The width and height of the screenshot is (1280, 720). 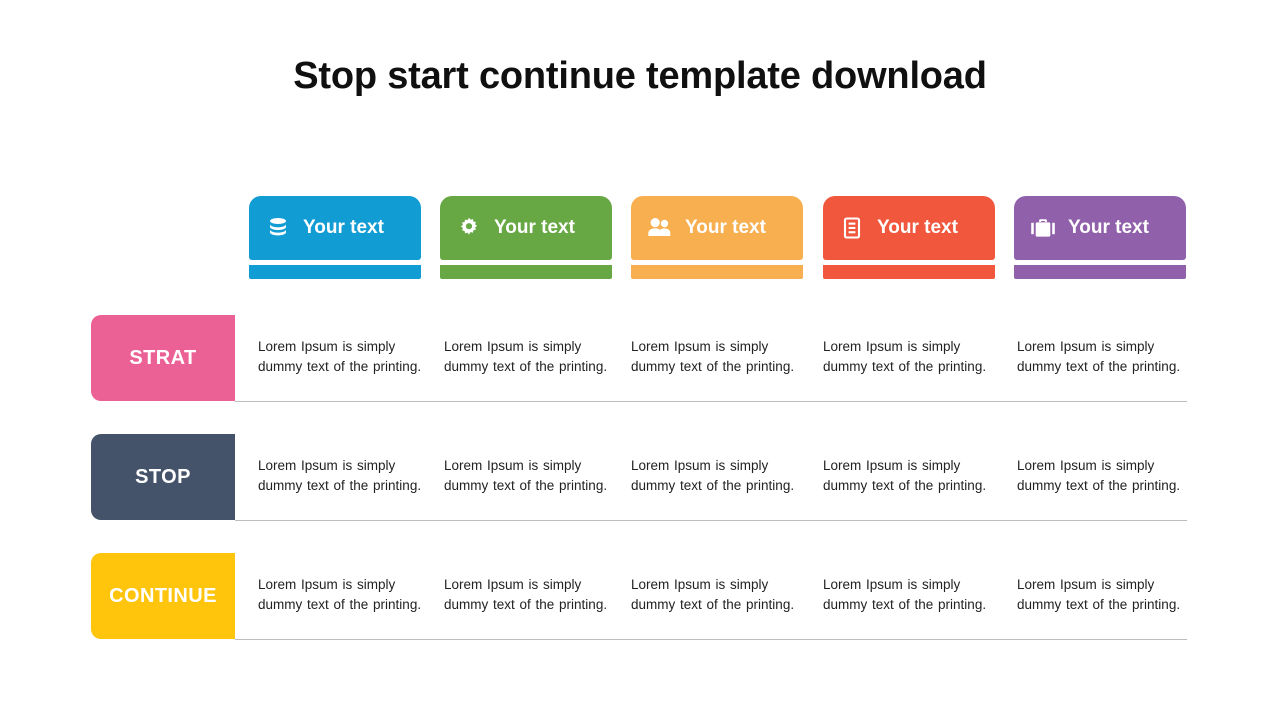 I want to click on header-card-3-accent-bar, so click(x=717, y=272).